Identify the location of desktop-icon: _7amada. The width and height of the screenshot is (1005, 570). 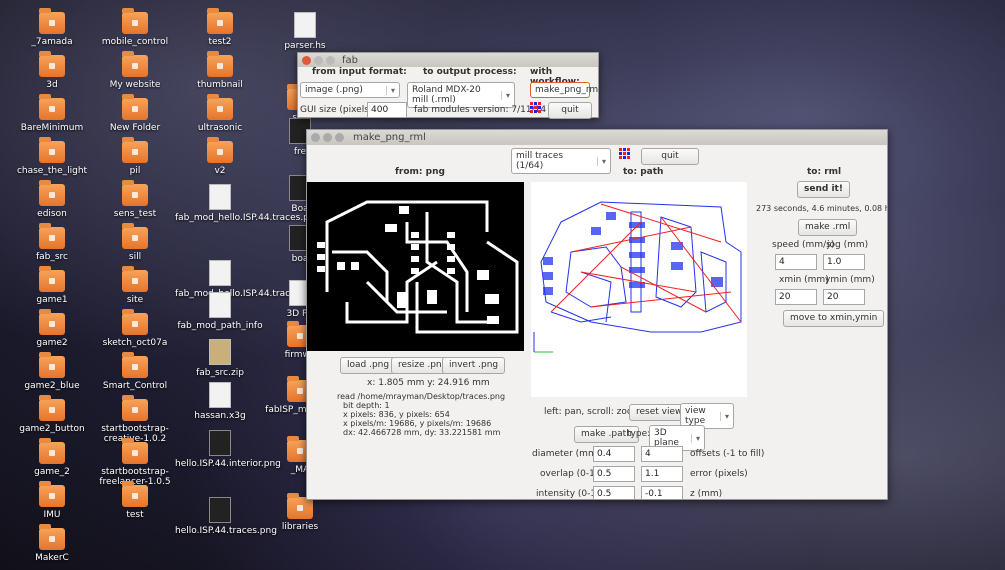
(52, 27).